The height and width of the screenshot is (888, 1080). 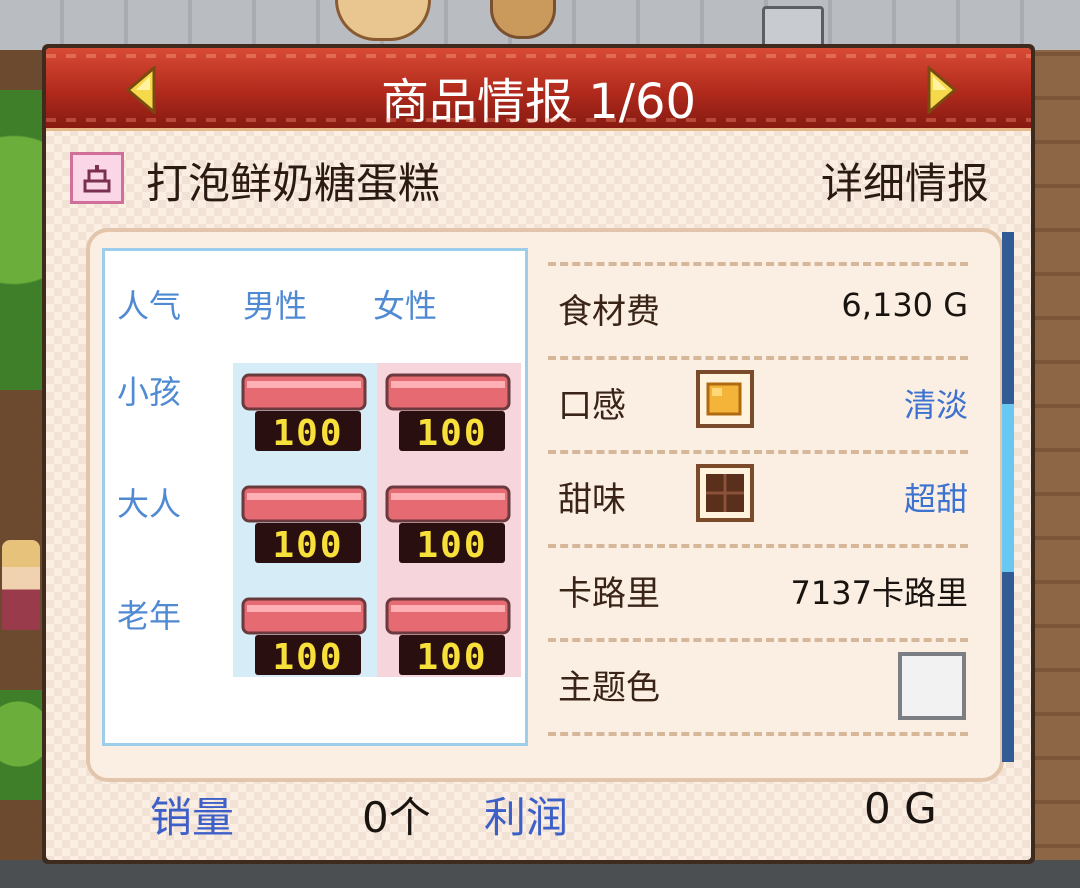 What do you see at coordinates (538, 180) in the screenshot?
I see `product-row: 打泡鲜奶糖蛋糕 详细情报` at bounding box center [538, 180].